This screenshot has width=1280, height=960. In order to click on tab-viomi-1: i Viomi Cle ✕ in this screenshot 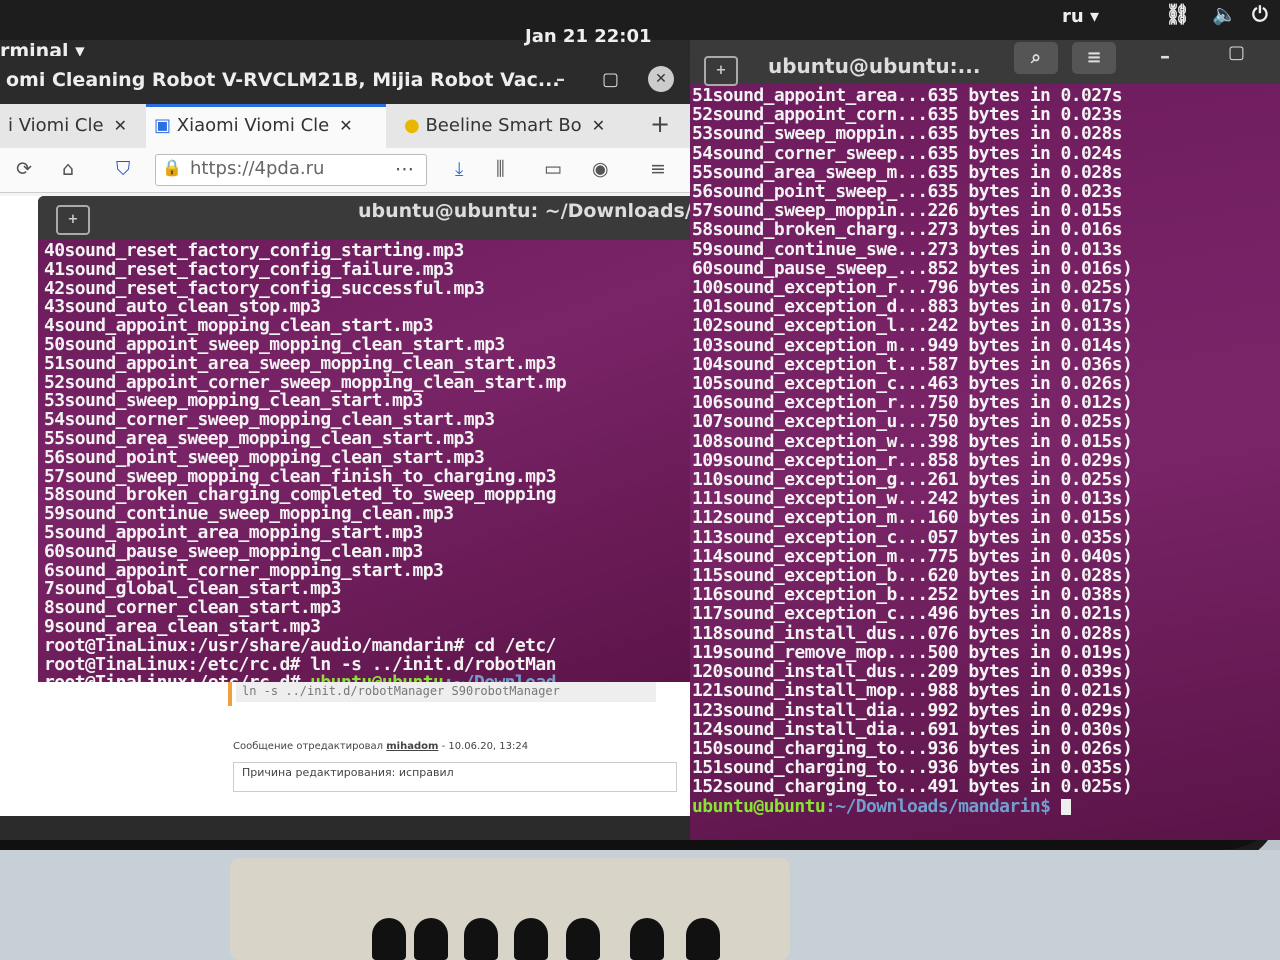, I will do `click(74, 126)`.